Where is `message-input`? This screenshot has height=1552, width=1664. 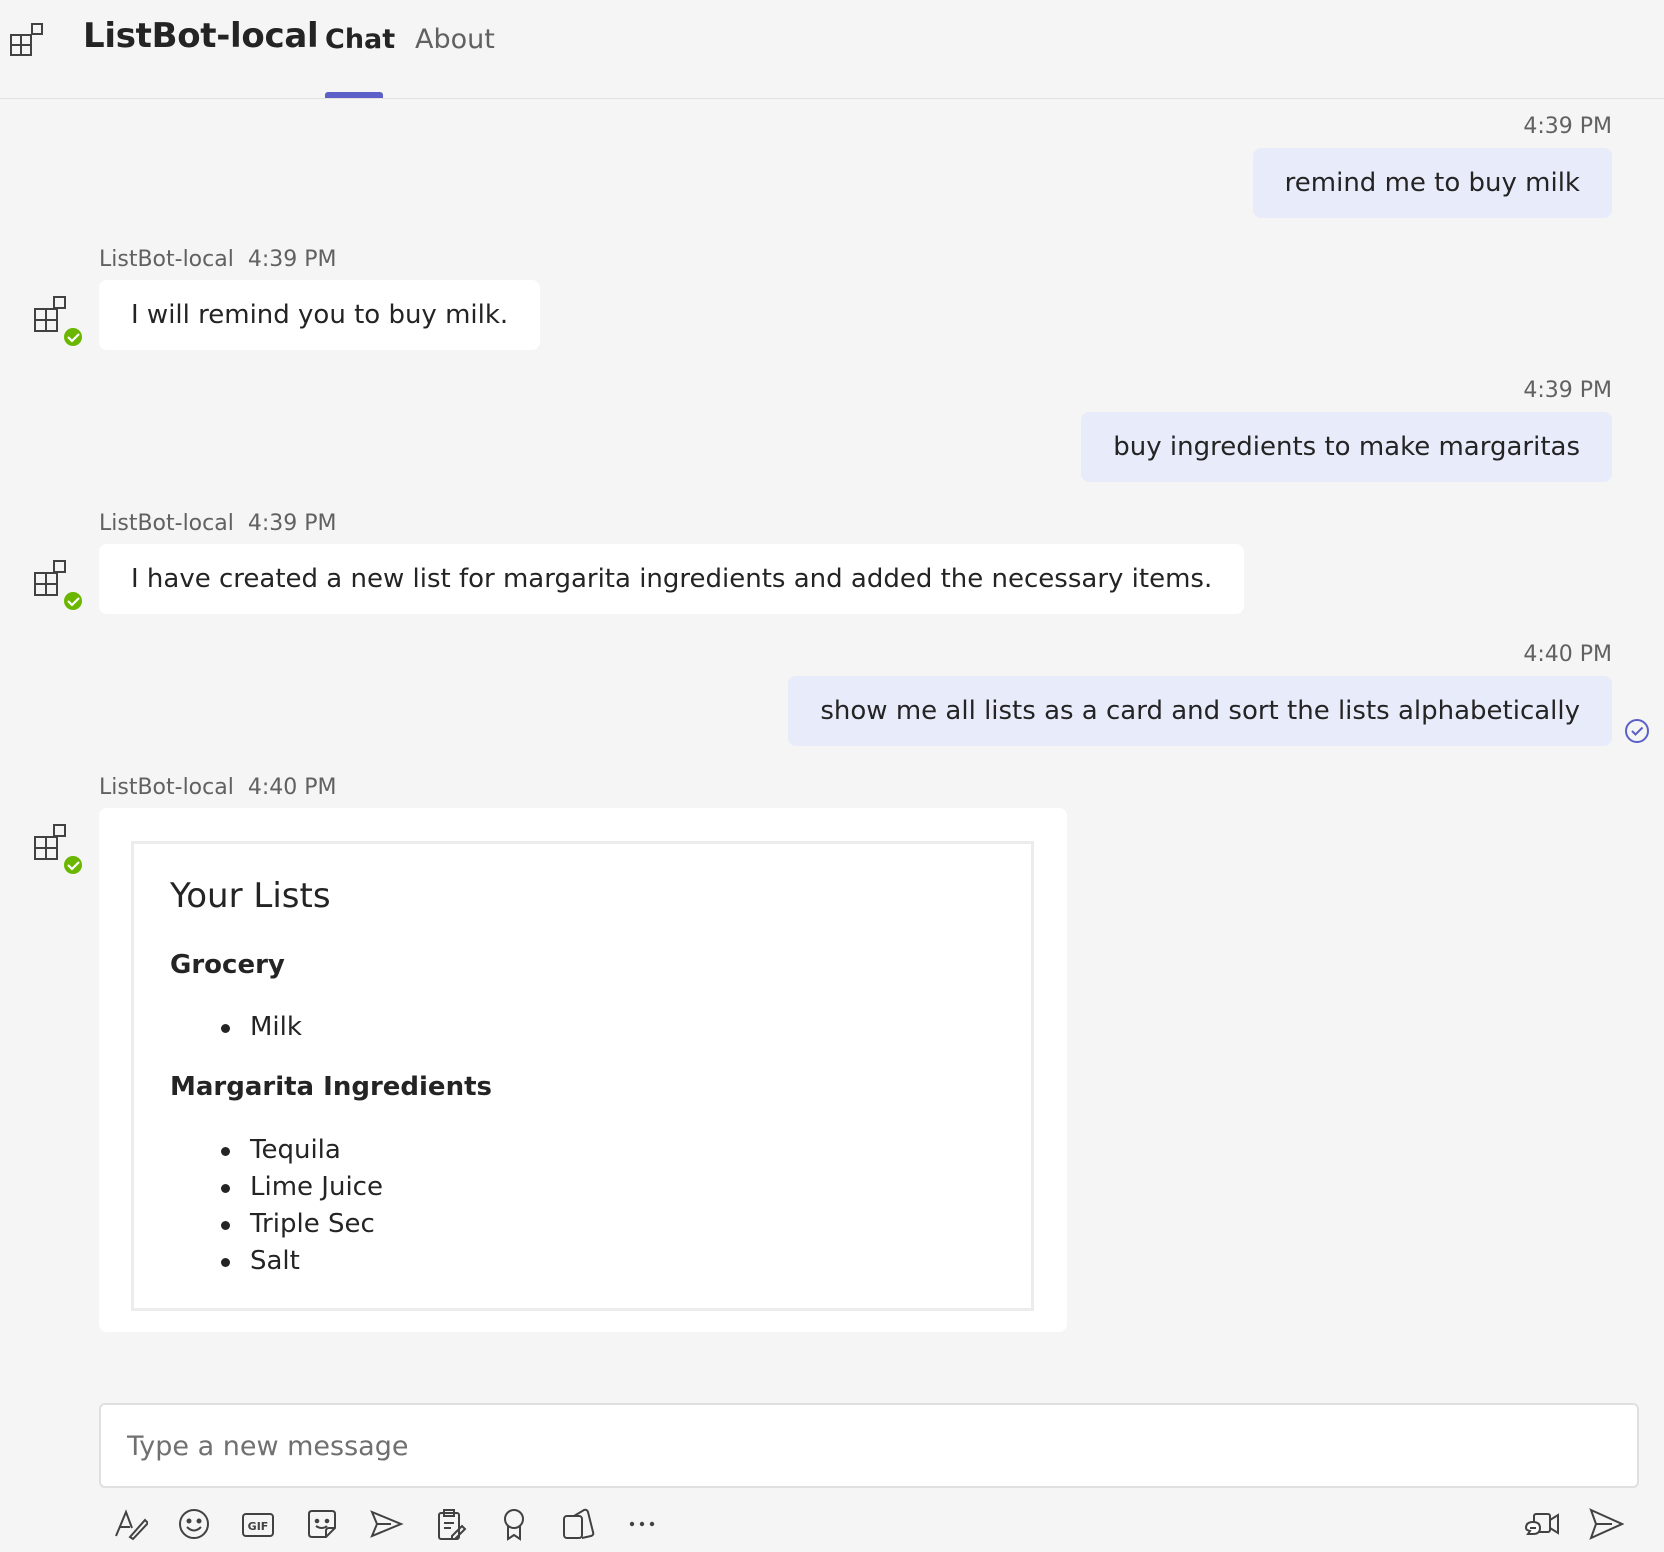
message-input is located at coordinates (867, 1446).